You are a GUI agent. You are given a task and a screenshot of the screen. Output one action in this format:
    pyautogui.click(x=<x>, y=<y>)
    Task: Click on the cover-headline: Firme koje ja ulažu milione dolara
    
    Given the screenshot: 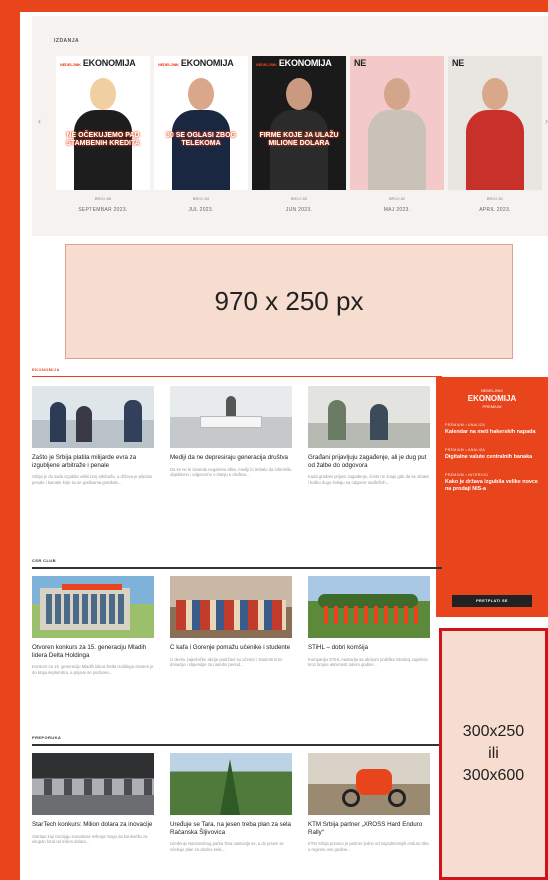 What is the action you would take?
    pyautogui.click(x=299, y=139)
    